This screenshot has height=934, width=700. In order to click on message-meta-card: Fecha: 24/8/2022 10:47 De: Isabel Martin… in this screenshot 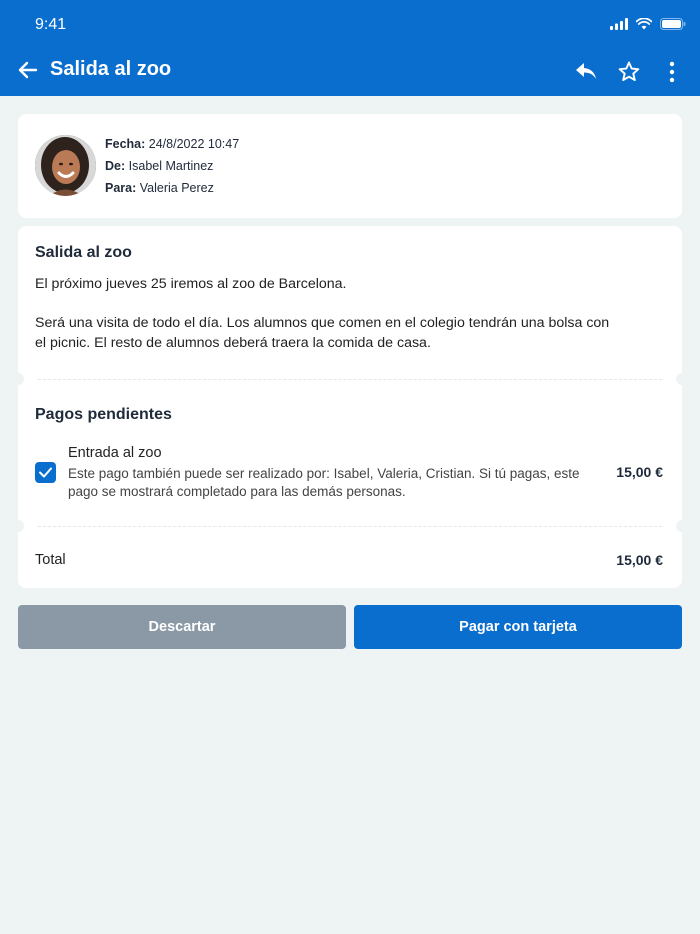, I will do `click(350, 166)`.